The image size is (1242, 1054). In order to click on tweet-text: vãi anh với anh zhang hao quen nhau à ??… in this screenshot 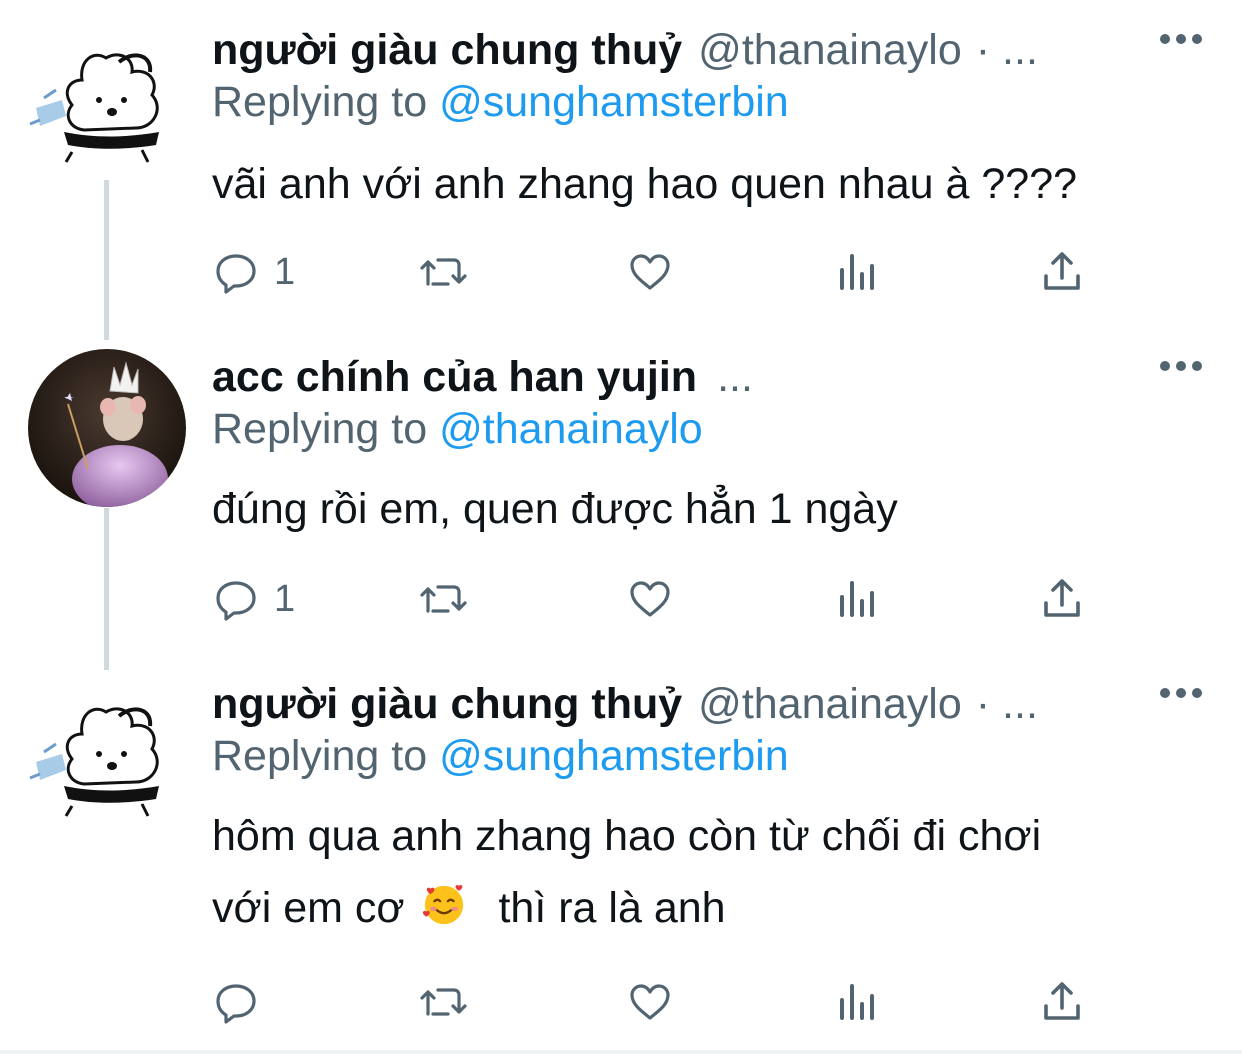, I will do `click(645, 184)`.